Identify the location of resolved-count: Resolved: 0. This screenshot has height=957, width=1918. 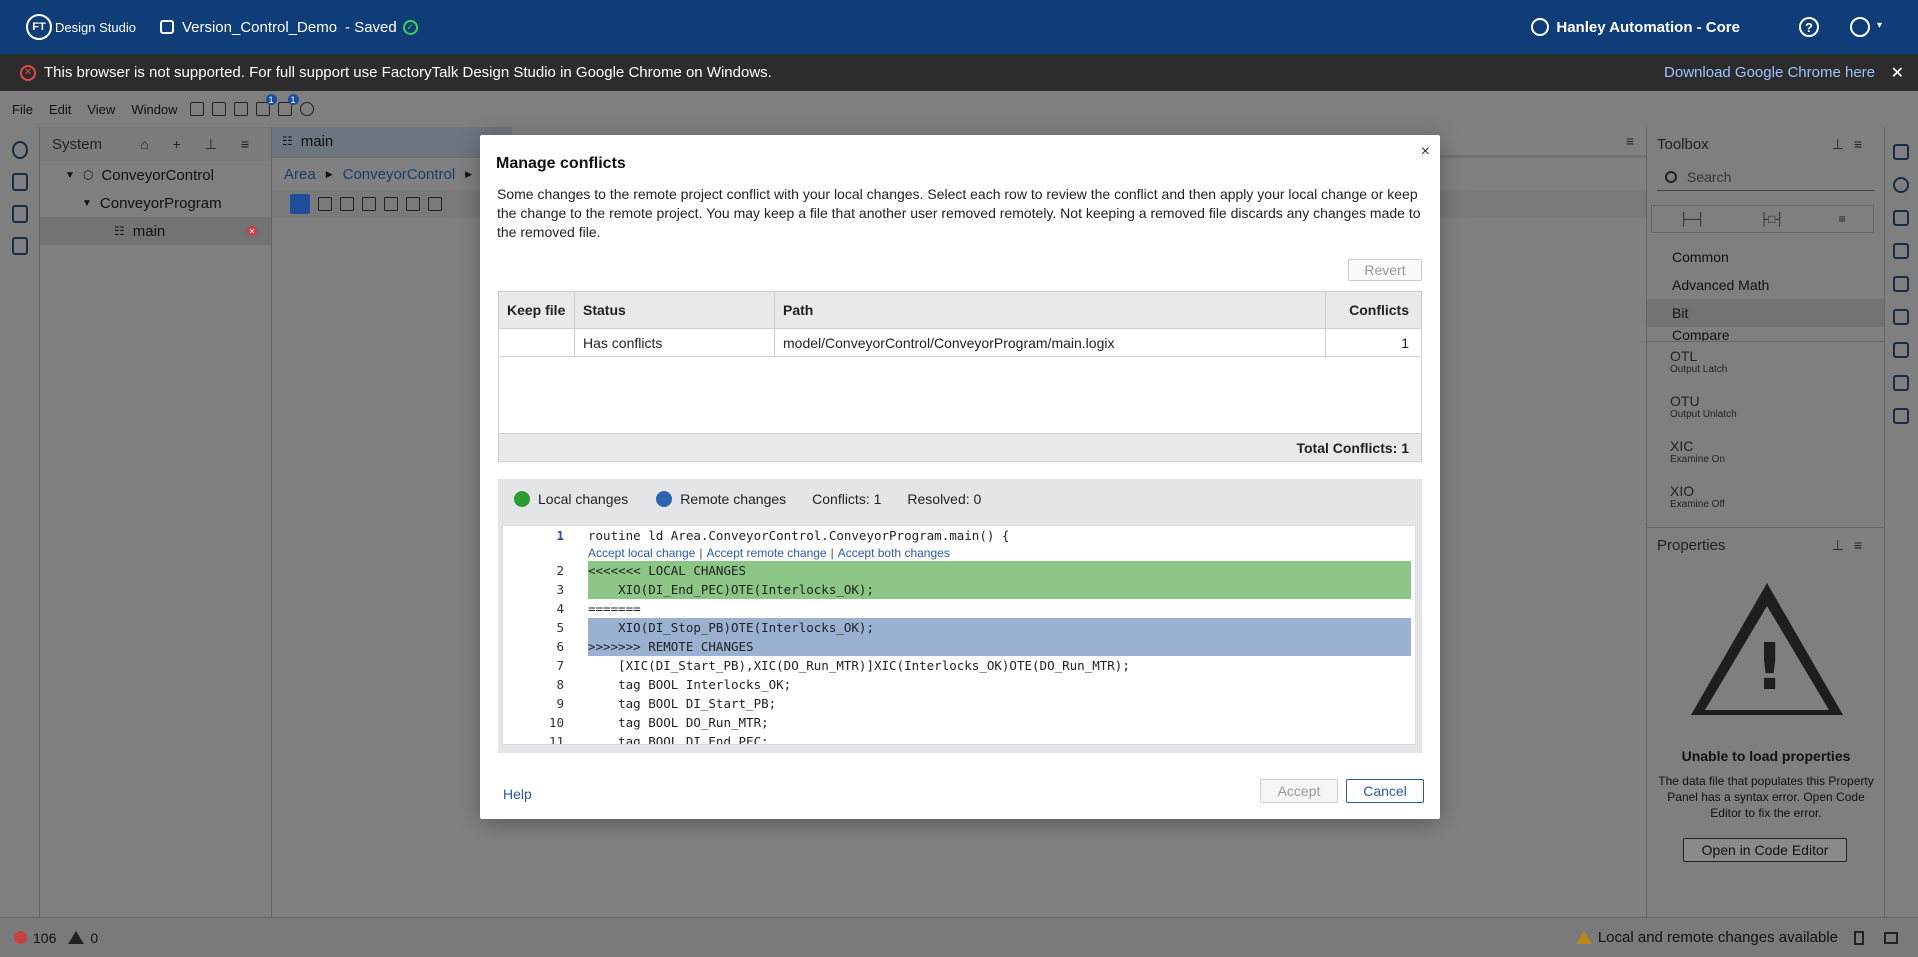
(944, 499).